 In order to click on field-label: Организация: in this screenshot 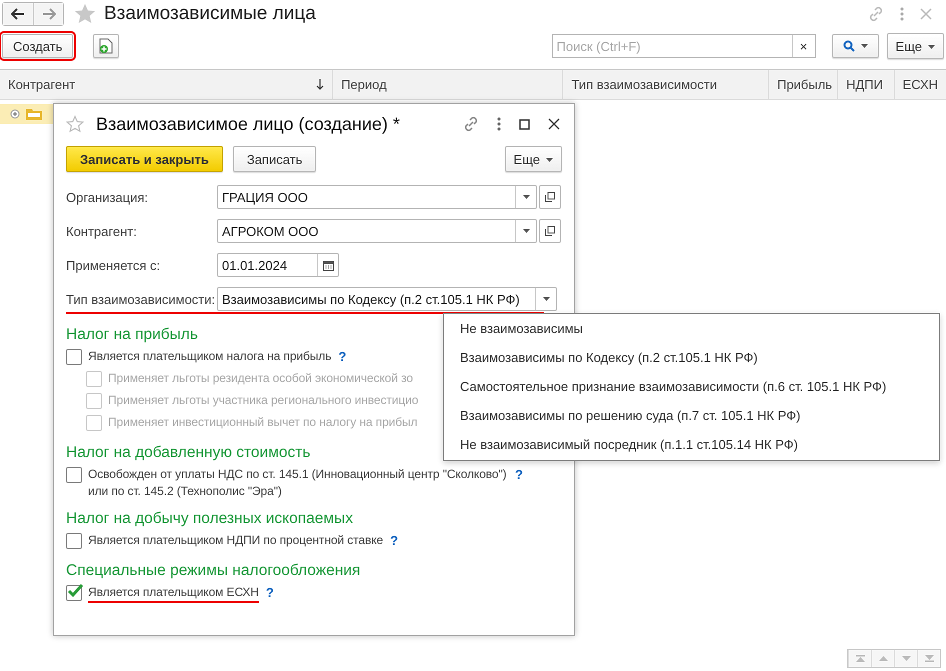, I will do `click(108, 197)`.